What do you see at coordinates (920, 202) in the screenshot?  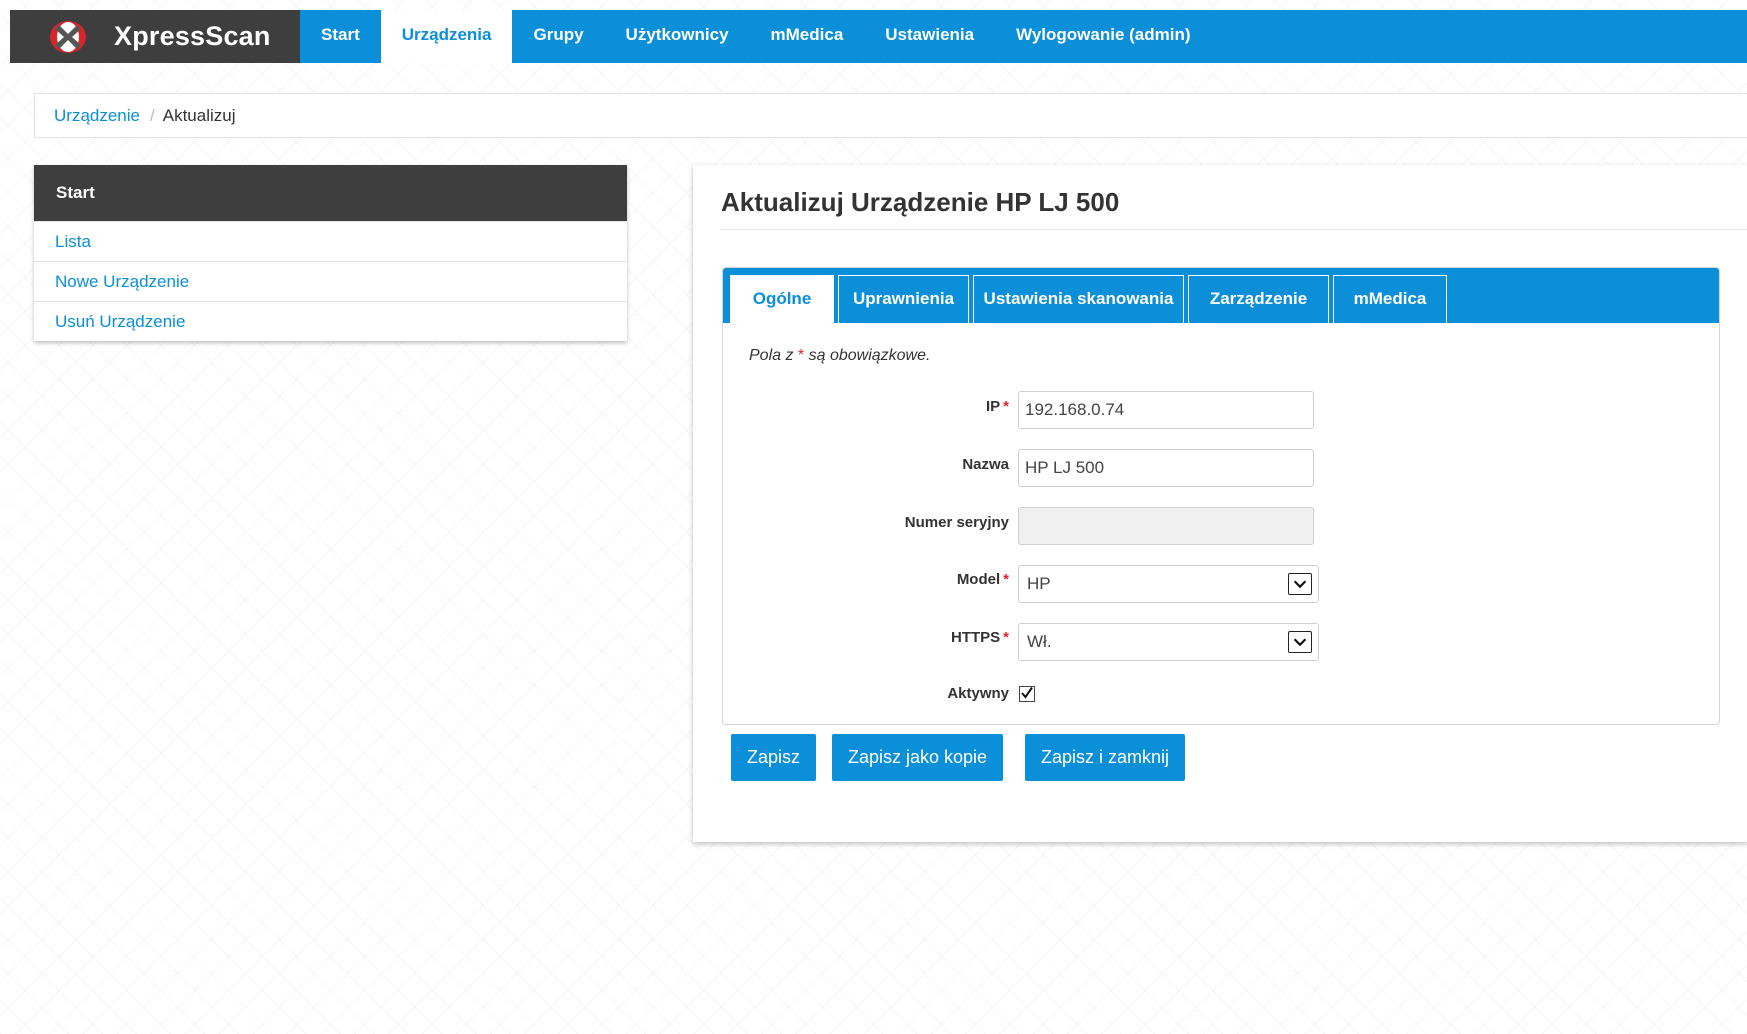 I see `page-title: Aktualizuj Urządzenie HP LJ 500` at bounding box center [920, 202].